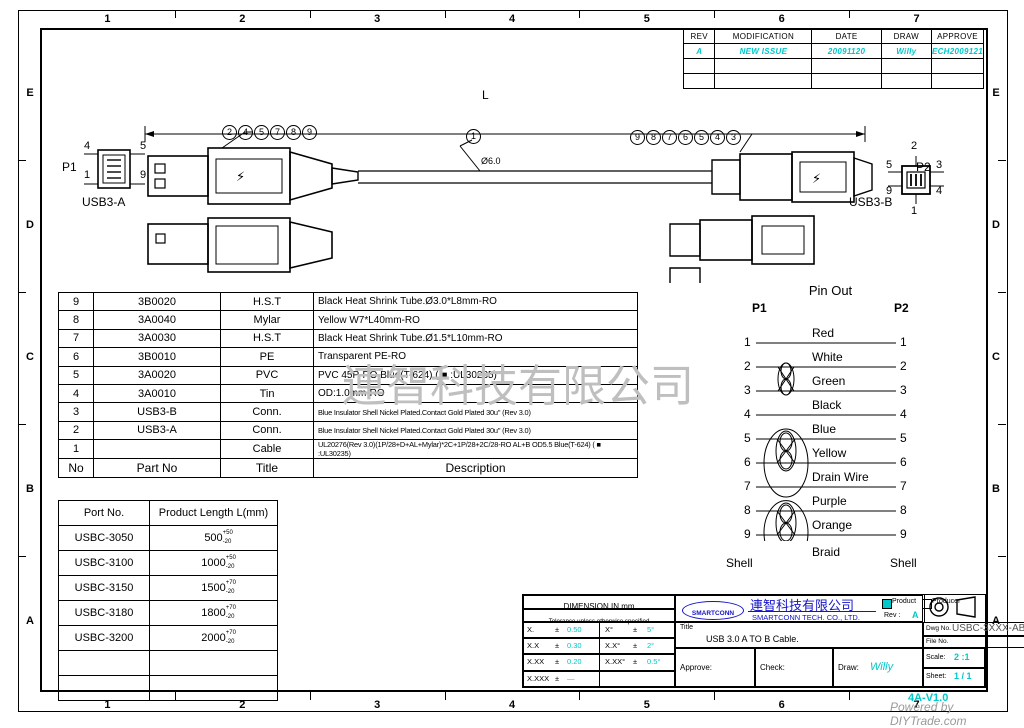  I want to click on parts-header: Part No, so click(157, 468).